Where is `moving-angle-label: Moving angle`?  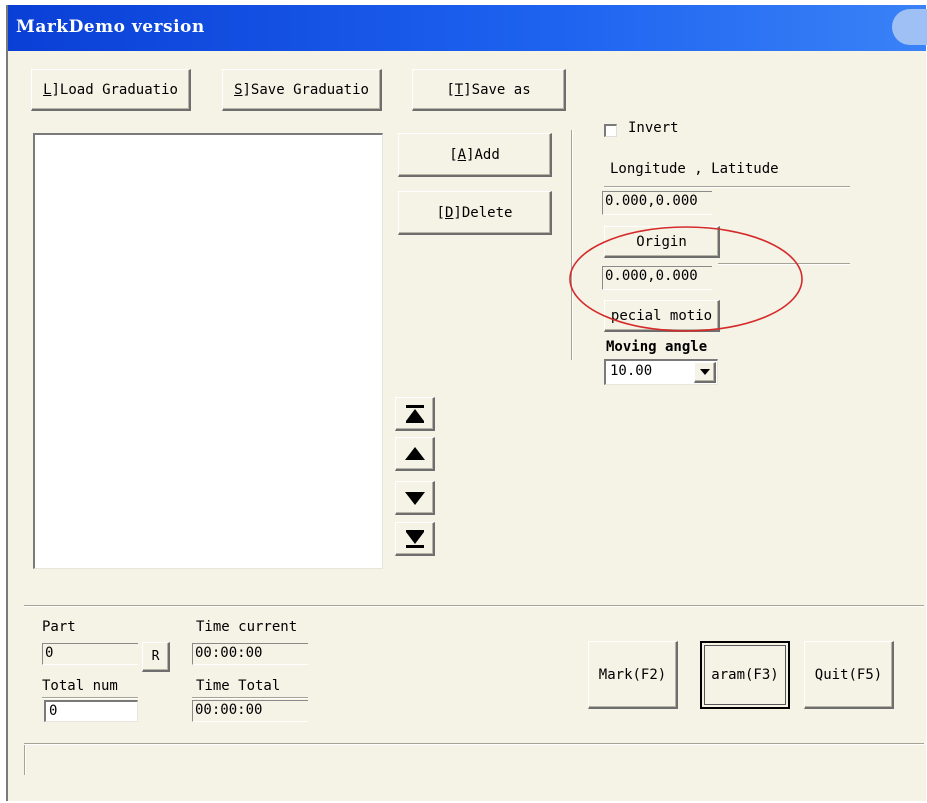 moving-angle-label: Moving angle is located at coordinates (657, 347).